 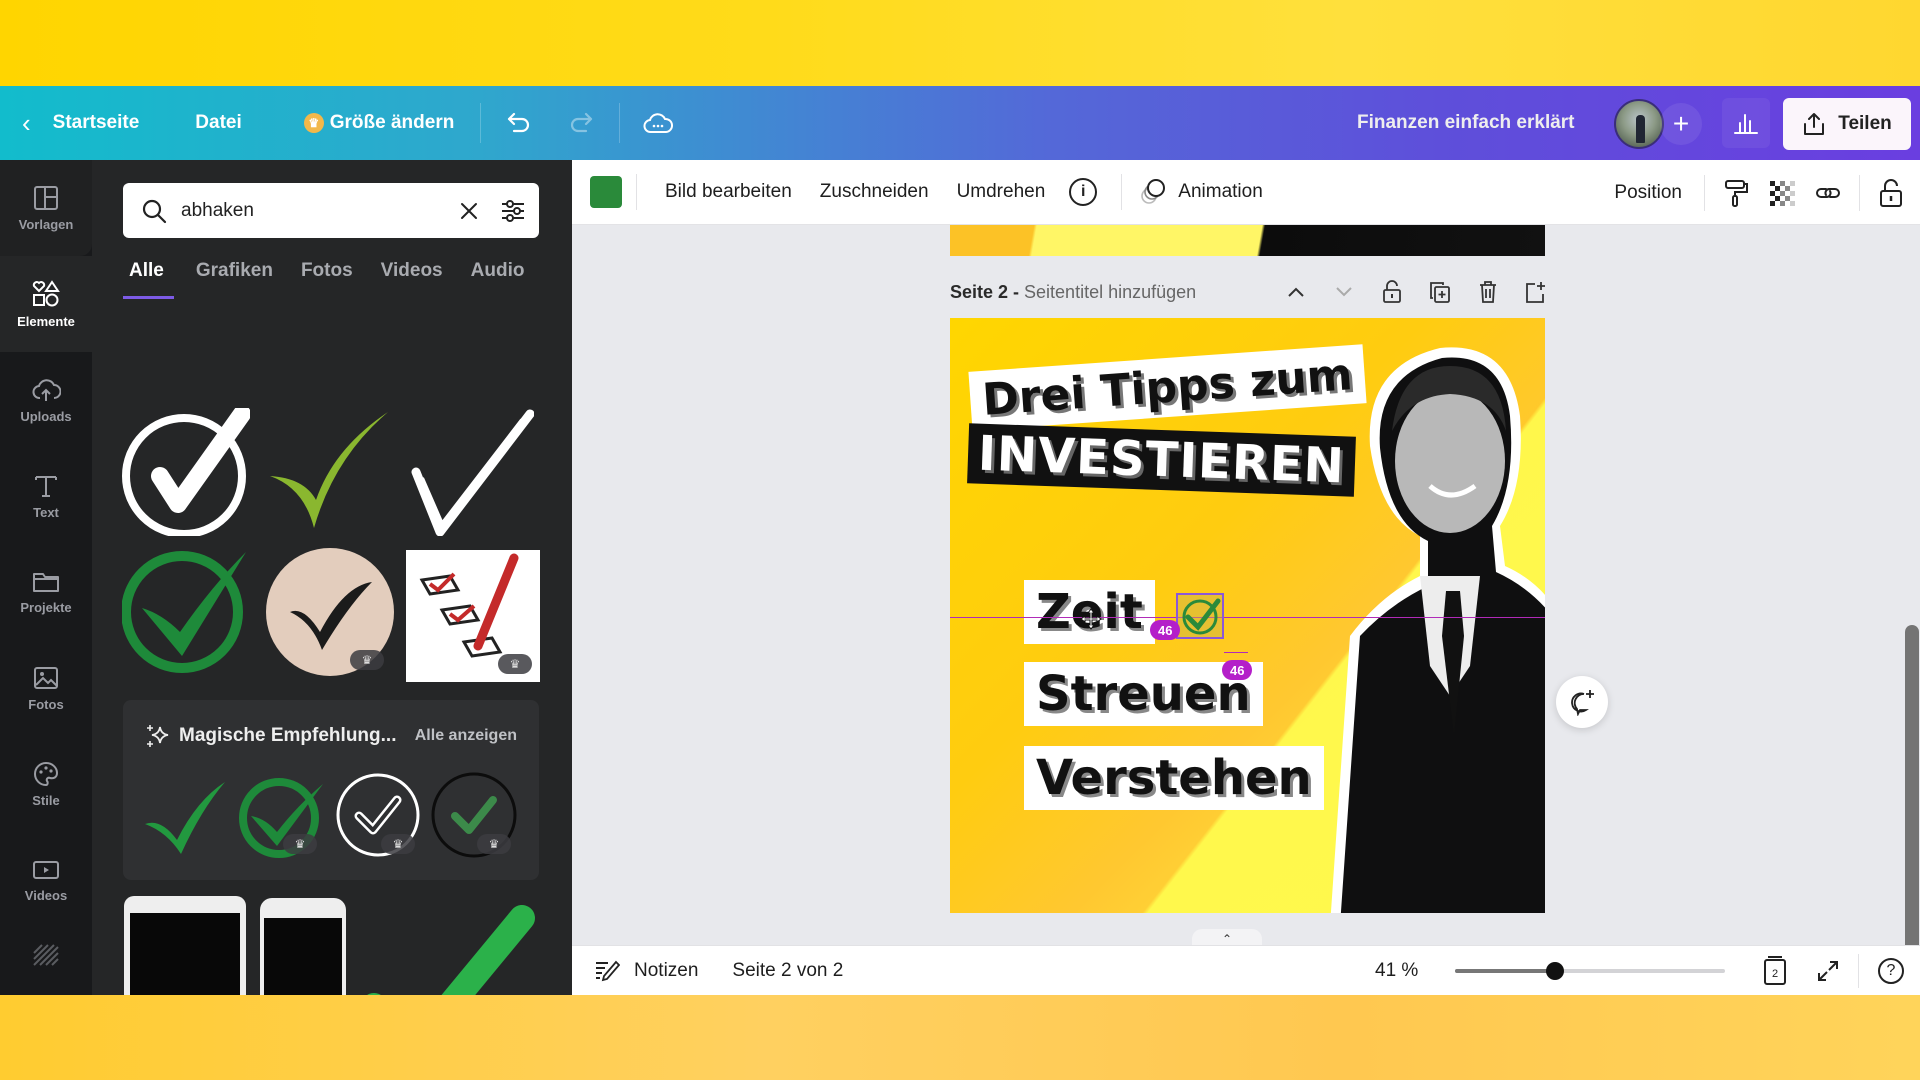 I want to click on tab-videos: Videos, so click(x=412, y=279).